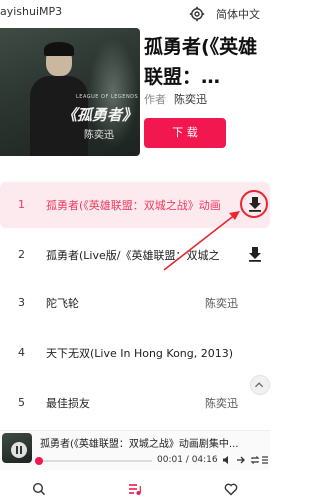  I want to click on playlist-queue-icon, so click(265, 460).